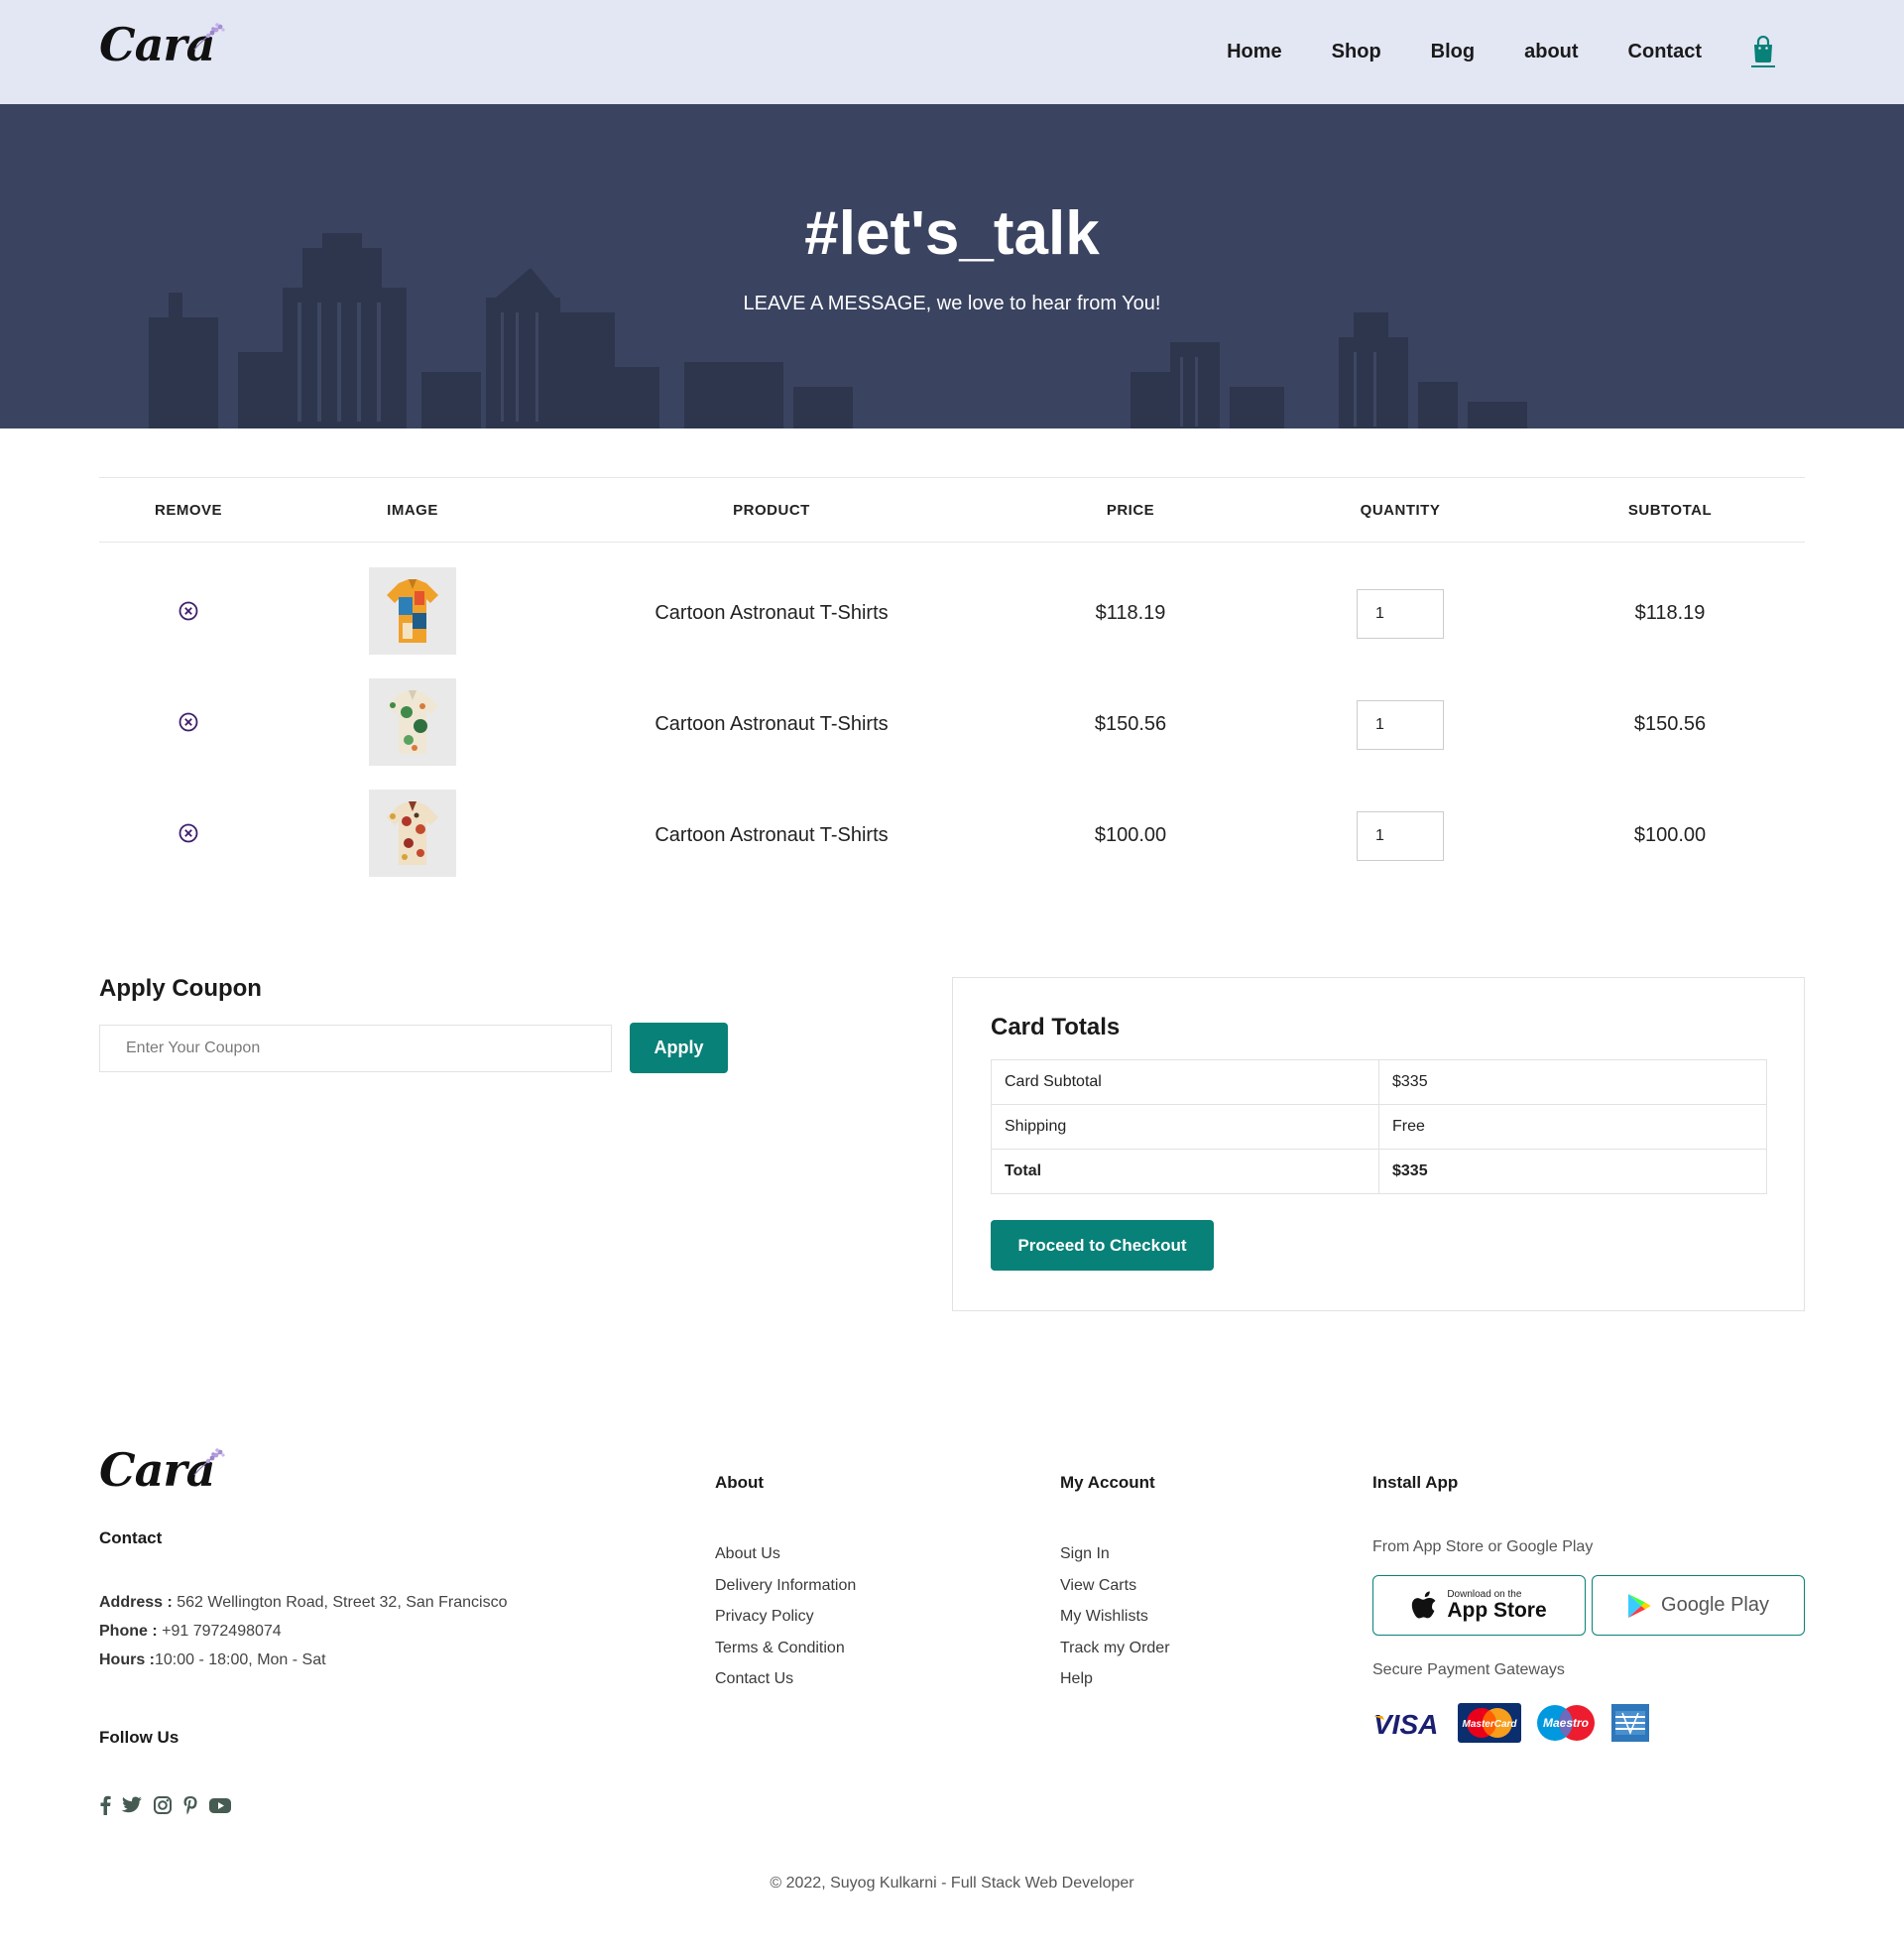 Image resolution: width=1904 pixels, height=1954 pixels. What do you see at coordinates (679, 1048) in the screenshot?
I see `apply-coupon-button: Apply` at bounding box center [679, 1048].